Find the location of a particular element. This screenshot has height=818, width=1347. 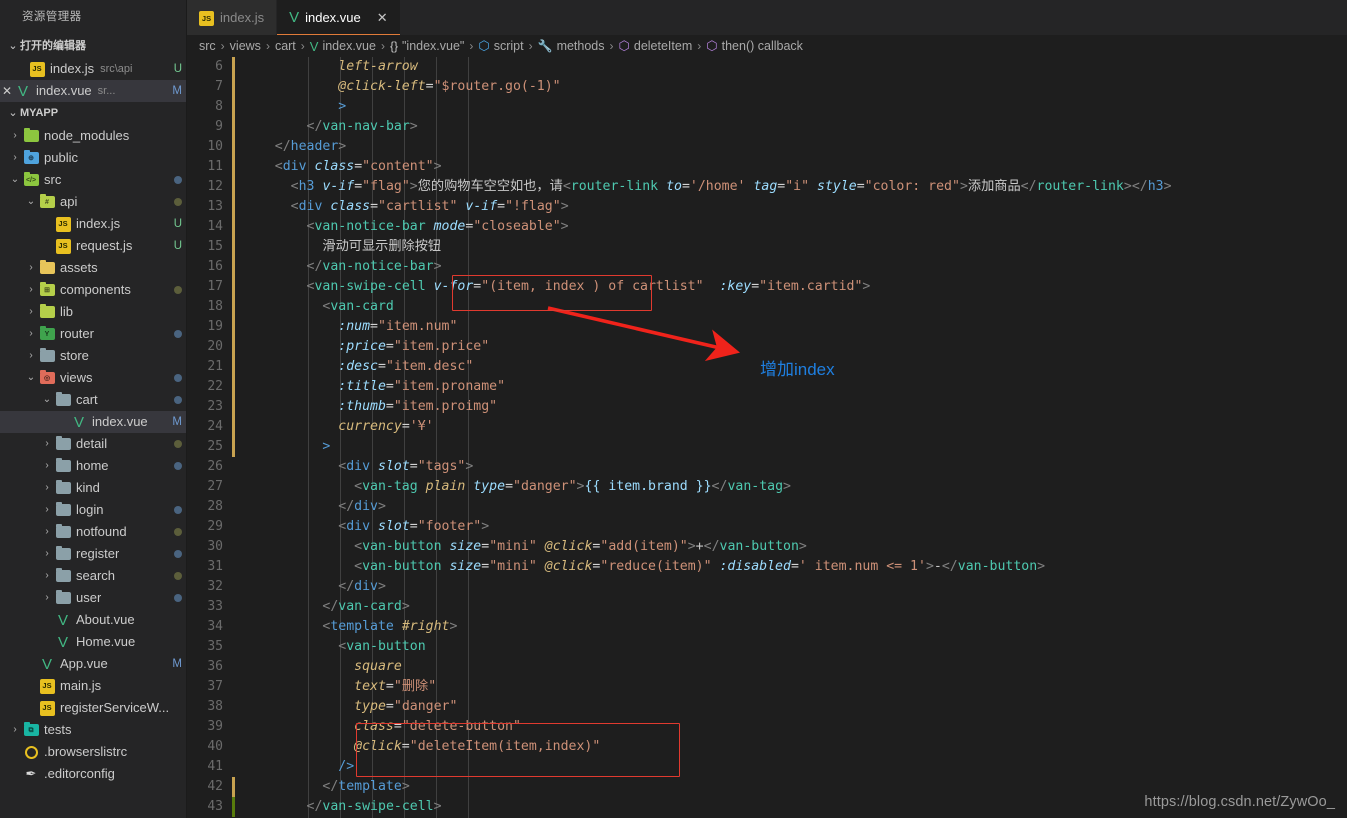

code-line: 40 @click="deleteItem(item,index)" is located at coordinates (767, 747).